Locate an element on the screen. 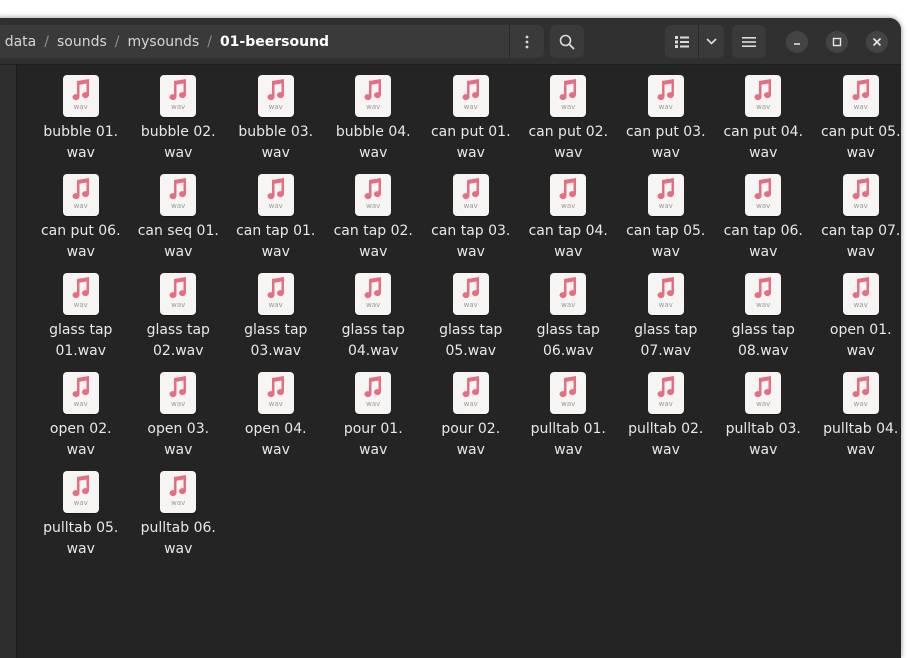 This screenshot has height=658, width=908. file-item: wav pulltab 04. wav is located at coordinates (856, 421).